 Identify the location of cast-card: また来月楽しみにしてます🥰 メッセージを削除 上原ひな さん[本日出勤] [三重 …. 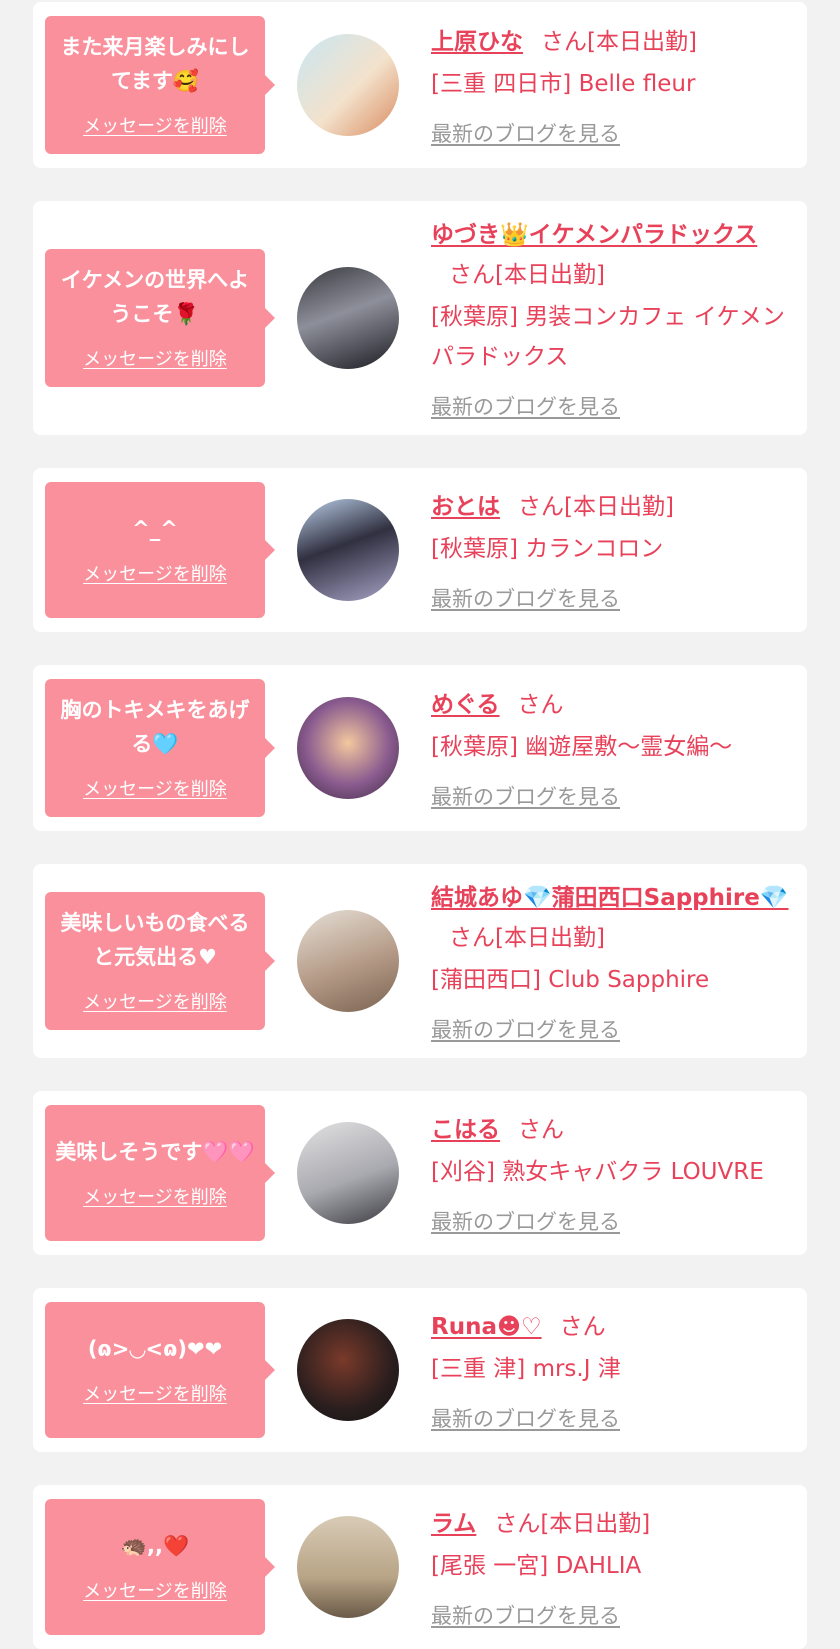
(420, 85).